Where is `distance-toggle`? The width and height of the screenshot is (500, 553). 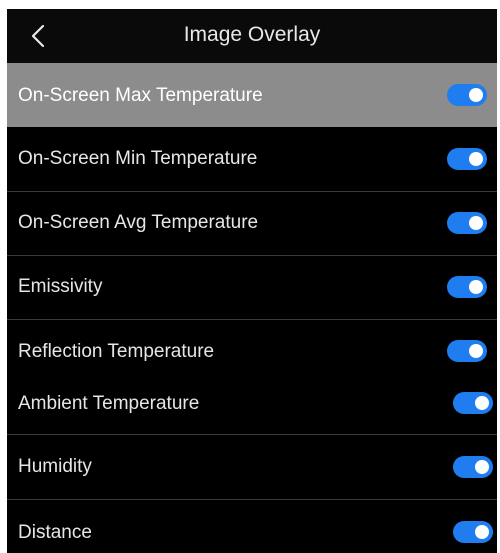
distance-toggle is located at coordinates (473, 532).